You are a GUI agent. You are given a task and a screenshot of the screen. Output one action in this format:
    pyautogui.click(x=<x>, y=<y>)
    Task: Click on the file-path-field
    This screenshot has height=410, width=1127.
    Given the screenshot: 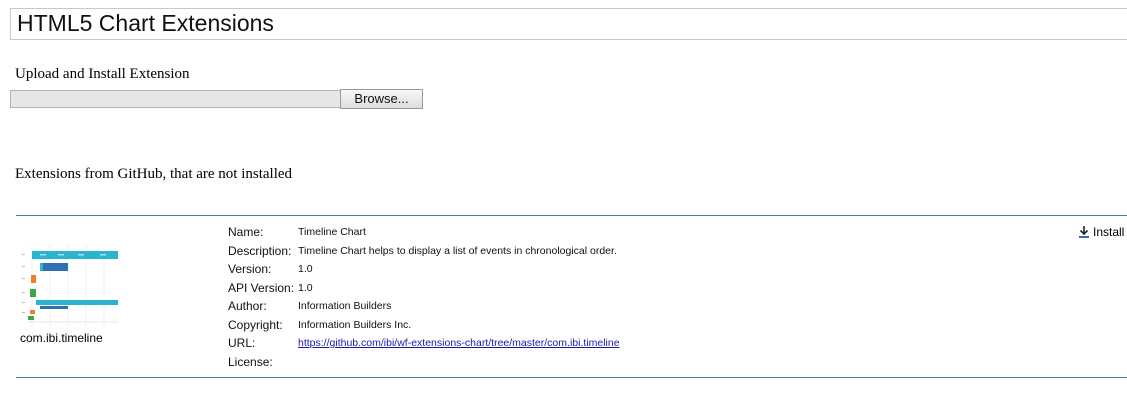 What is the action you would take?
    pyautogui.click(x=175, y=99)
    